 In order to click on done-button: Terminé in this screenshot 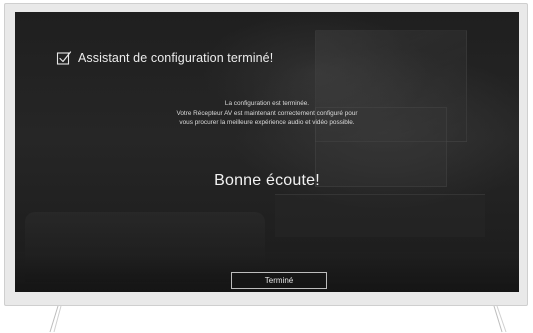, I will do `click(279, 280)`.